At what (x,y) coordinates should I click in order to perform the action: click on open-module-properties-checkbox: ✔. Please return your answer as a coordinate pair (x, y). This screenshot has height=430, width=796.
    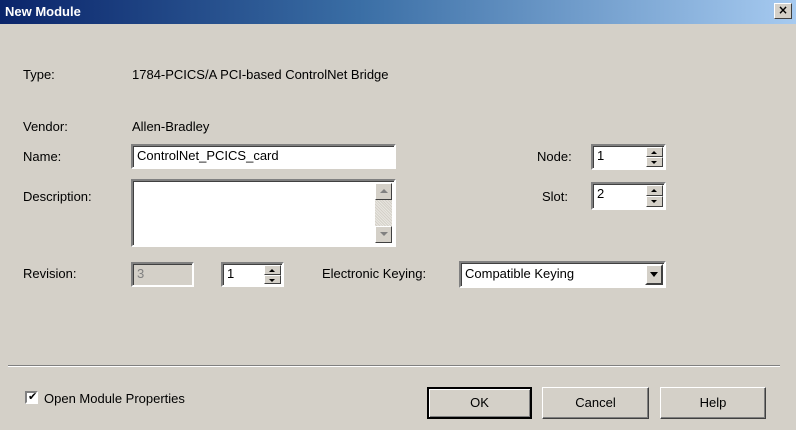
    Looking at the image, I should click on (31, 397).